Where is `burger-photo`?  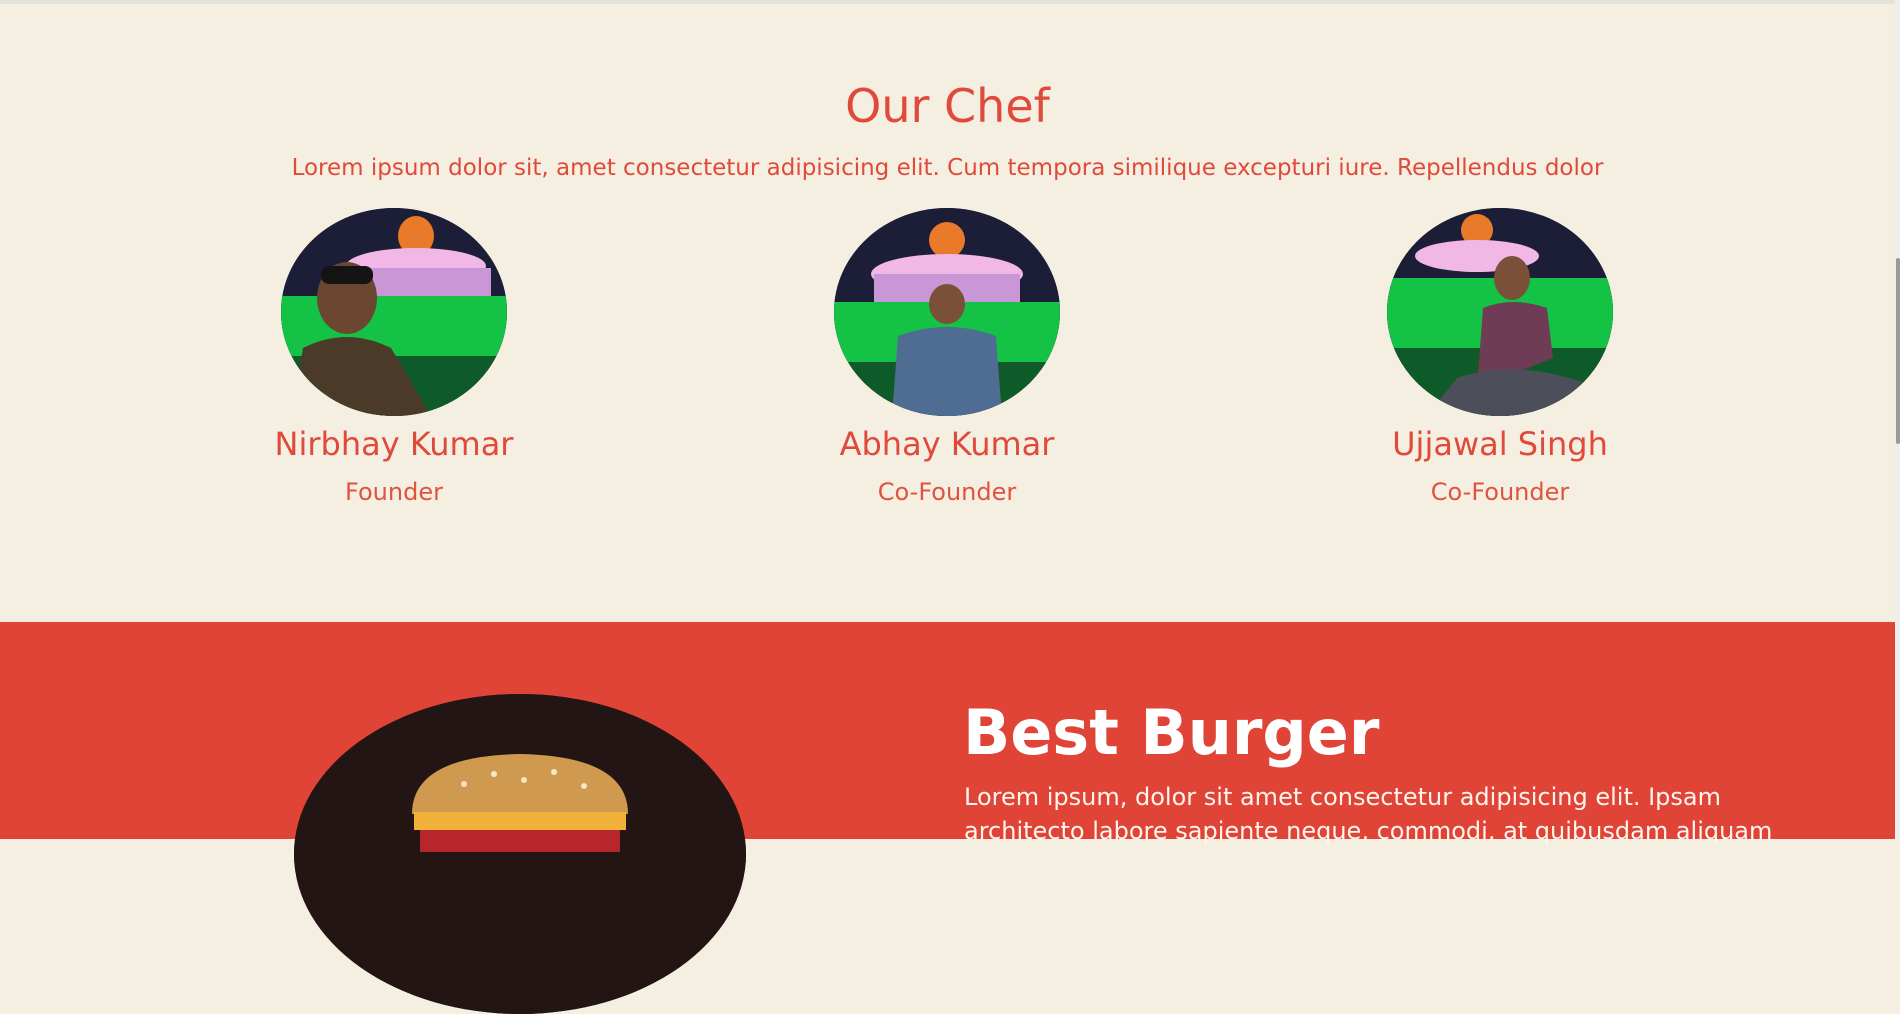 burger-photo is located at coordinates (520, 854).